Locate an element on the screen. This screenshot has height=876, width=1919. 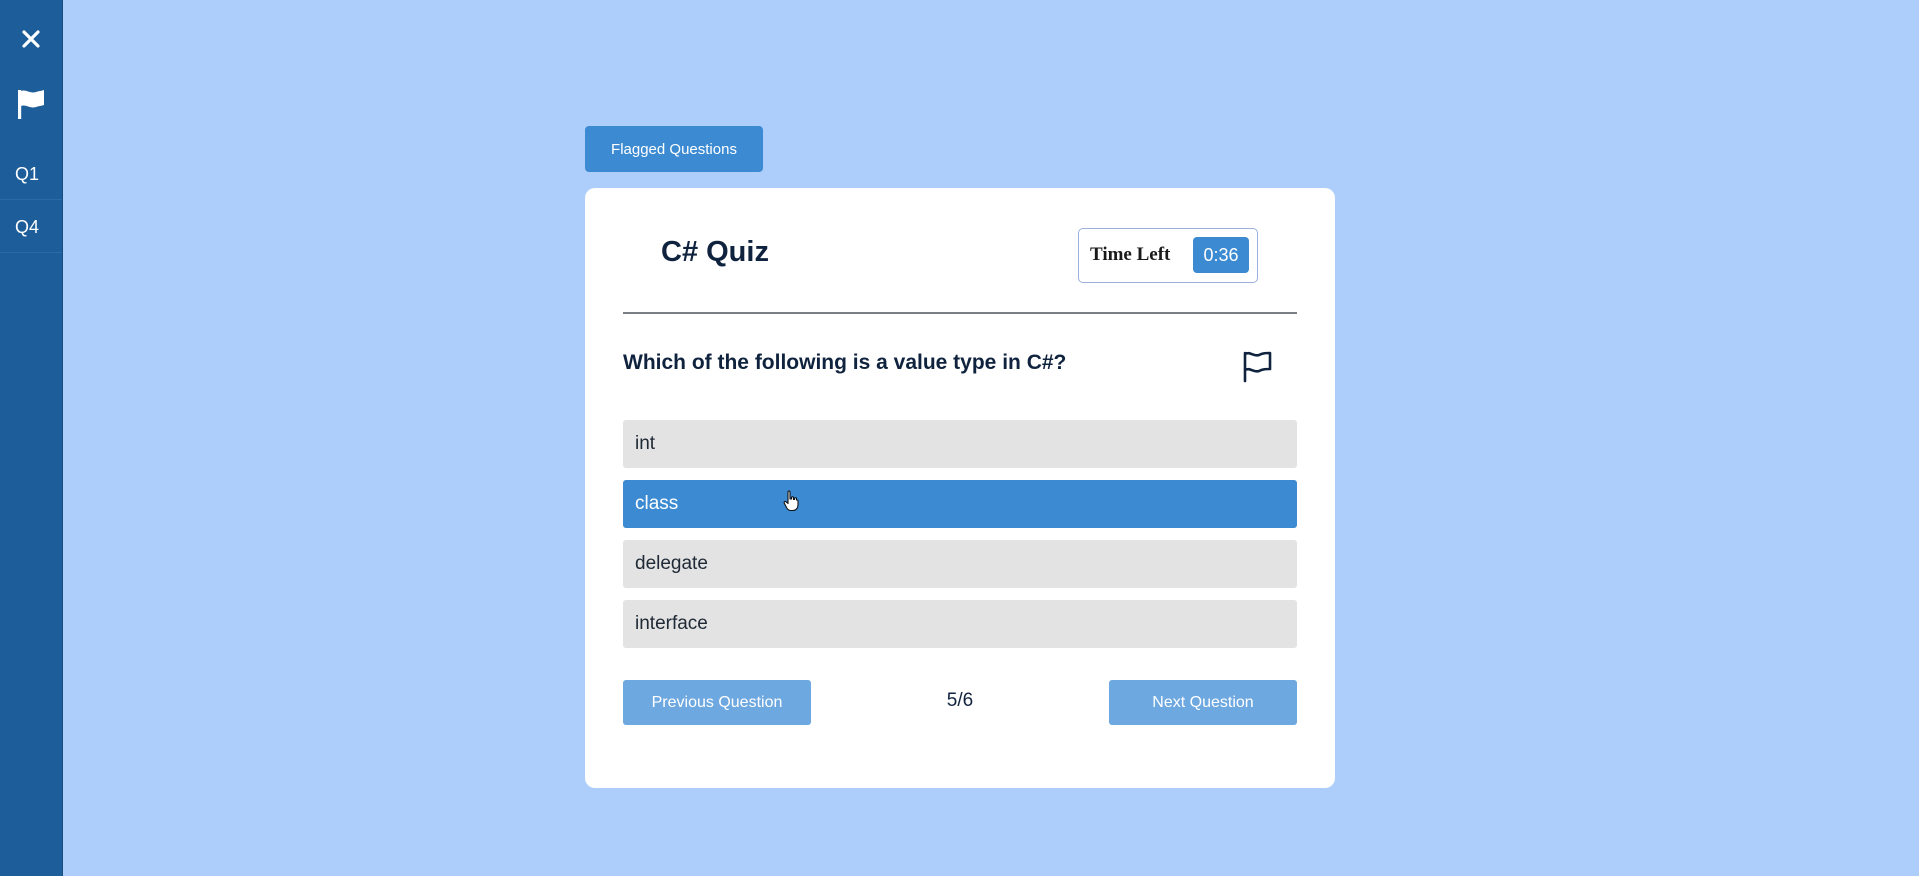
timer-value: 0:36 is located at coordinates (1221, 255).